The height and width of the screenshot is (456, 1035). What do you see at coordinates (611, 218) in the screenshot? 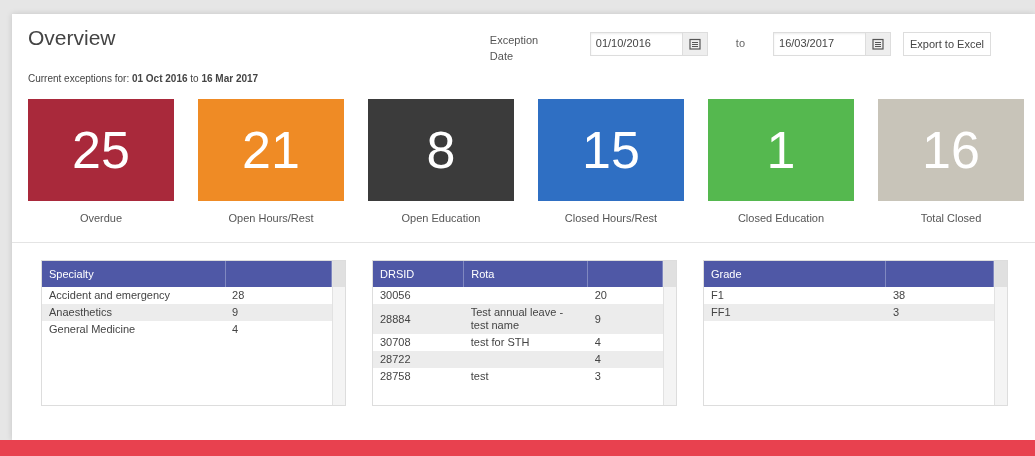
I see `tile-label: Closed Hours/Rest` at bounding box center [611, 218].